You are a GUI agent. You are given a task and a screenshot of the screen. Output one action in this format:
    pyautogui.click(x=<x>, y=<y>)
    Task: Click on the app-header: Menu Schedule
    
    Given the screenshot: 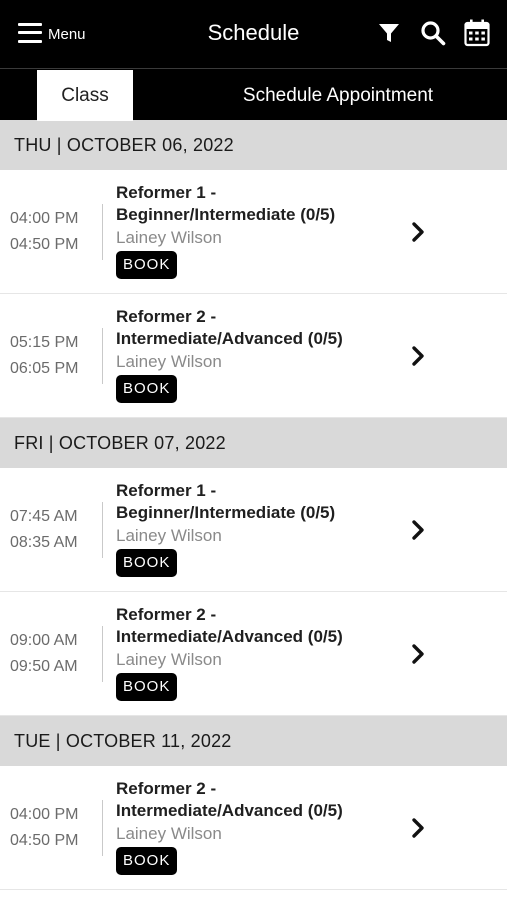 What is the action you would take?
    pyautogui.click(x=253, y=34)
    